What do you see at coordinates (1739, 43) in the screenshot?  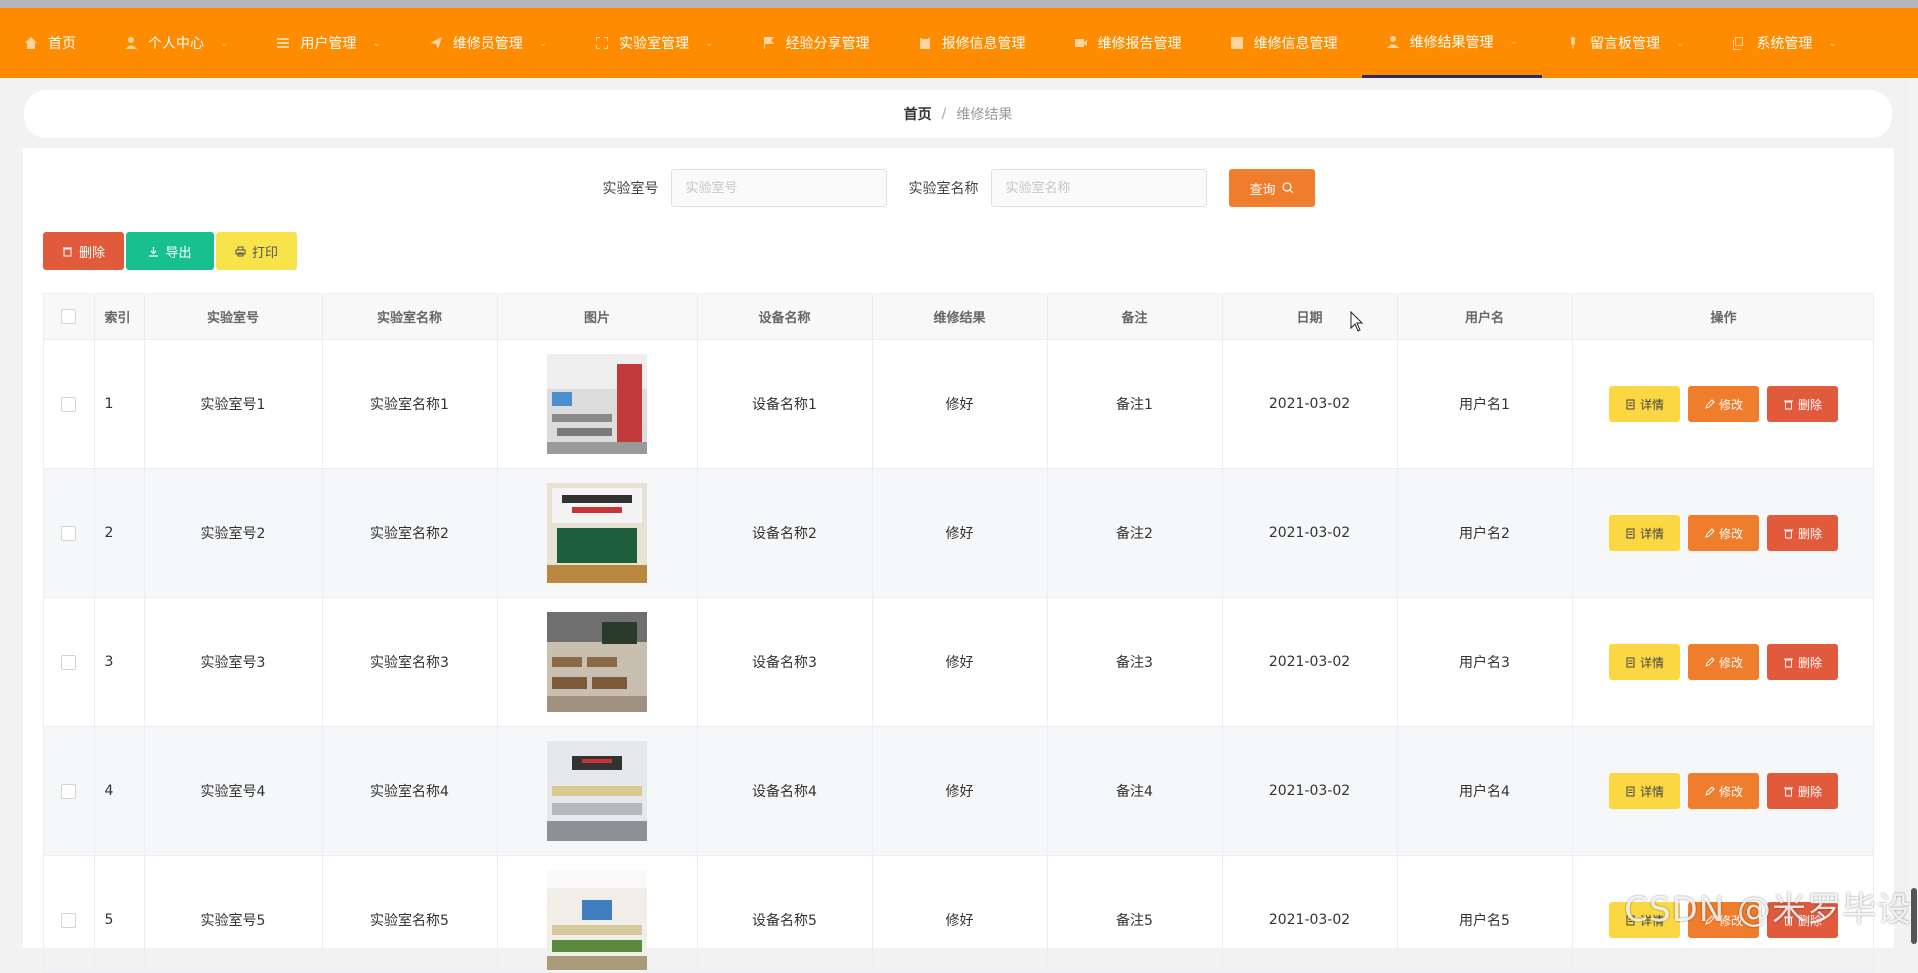 I see `copy-icon` at bounding box center [1739, 43].